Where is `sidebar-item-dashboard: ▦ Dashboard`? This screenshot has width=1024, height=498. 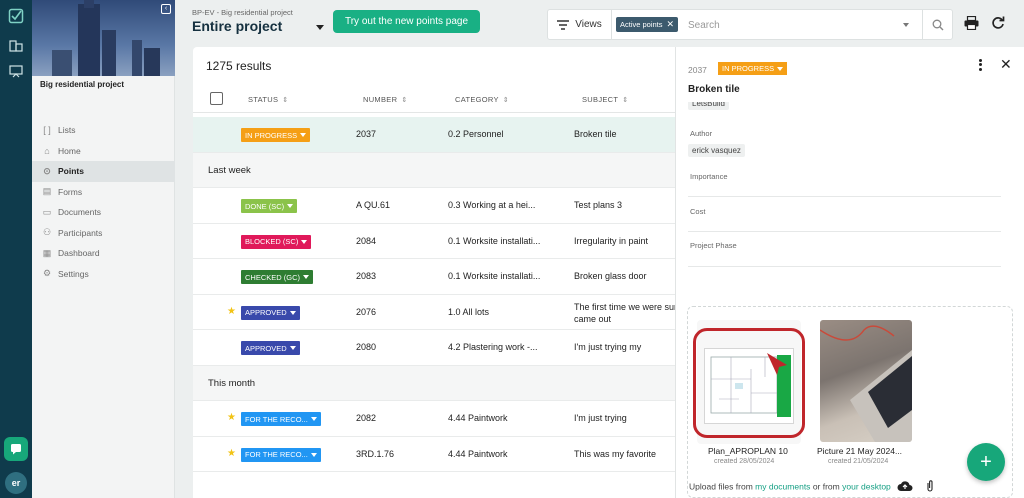
sidebar-item-dashboard: ▦ Dashboard is located at coordinates (103, 253).